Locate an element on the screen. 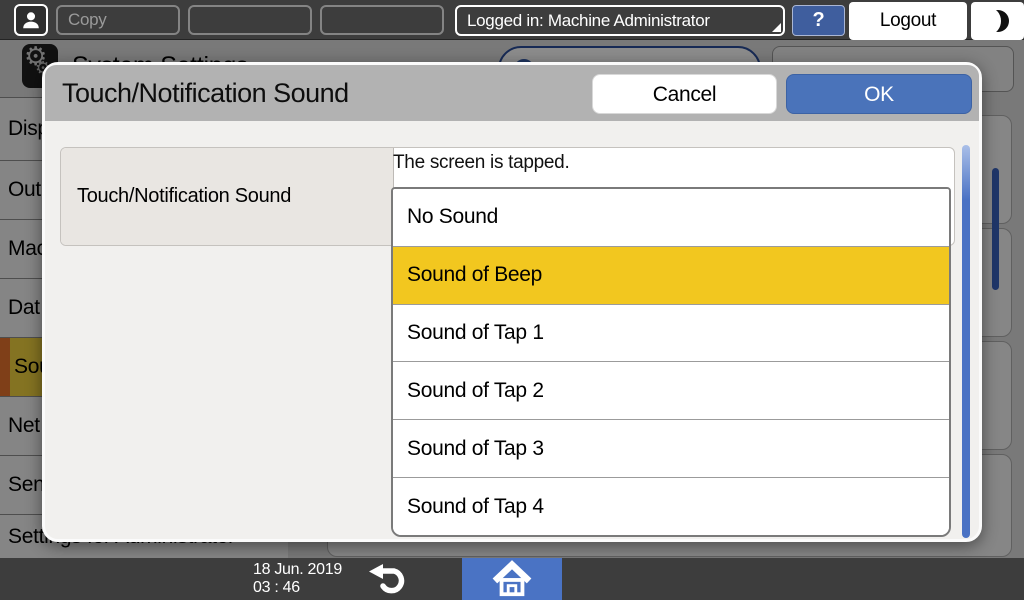  user-button is located at coordinates (31, 20).